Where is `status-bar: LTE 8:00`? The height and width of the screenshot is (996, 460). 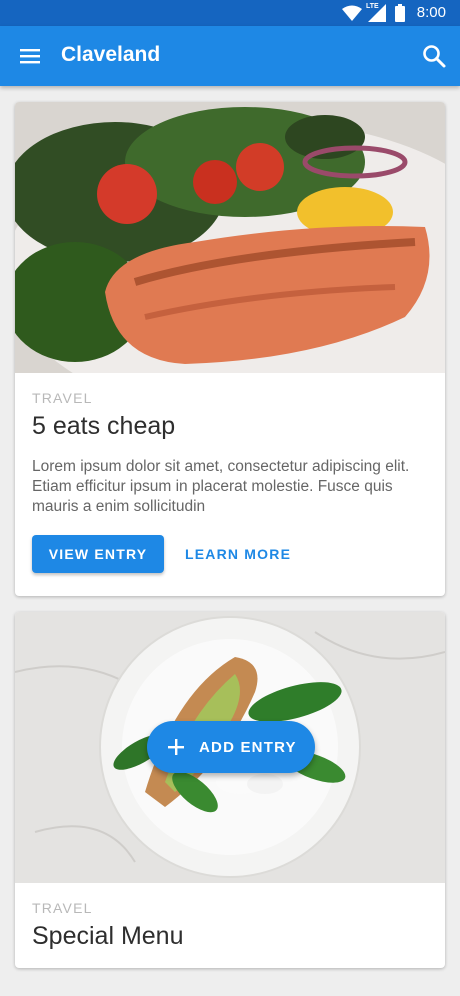
status-bar: LTE 8:00 is located at coordinates (230, 13).